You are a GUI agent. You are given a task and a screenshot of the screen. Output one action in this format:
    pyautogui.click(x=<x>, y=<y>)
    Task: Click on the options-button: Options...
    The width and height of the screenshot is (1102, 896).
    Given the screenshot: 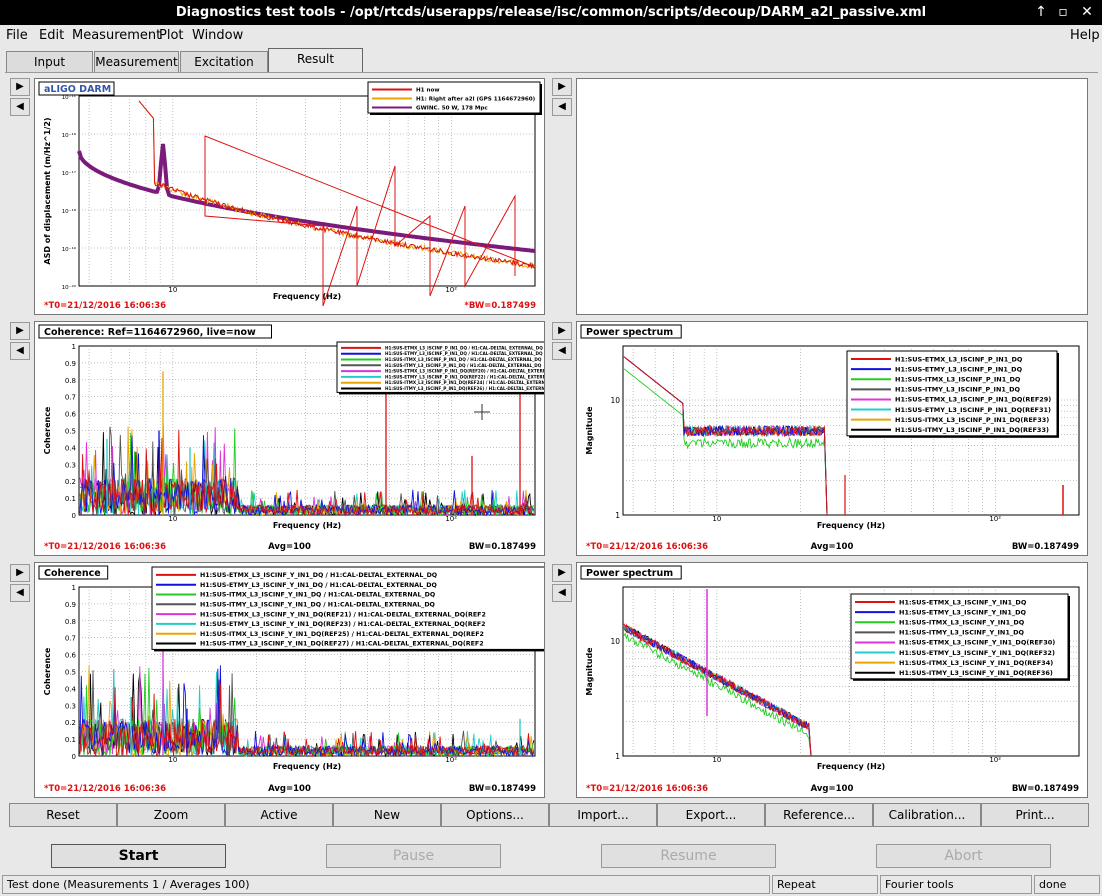 What is the action you would take?
    pyautogui.click(x=495, y=815)
    